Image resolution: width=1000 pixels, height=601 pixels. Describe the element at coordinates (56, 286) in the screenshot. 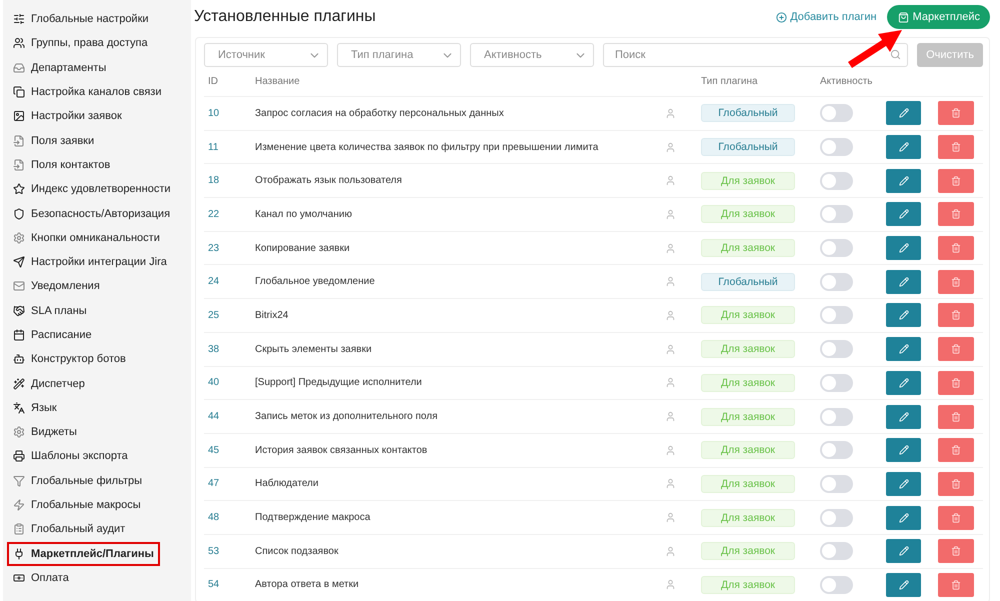

I see `sidebar-item: Уведомления` at that location.